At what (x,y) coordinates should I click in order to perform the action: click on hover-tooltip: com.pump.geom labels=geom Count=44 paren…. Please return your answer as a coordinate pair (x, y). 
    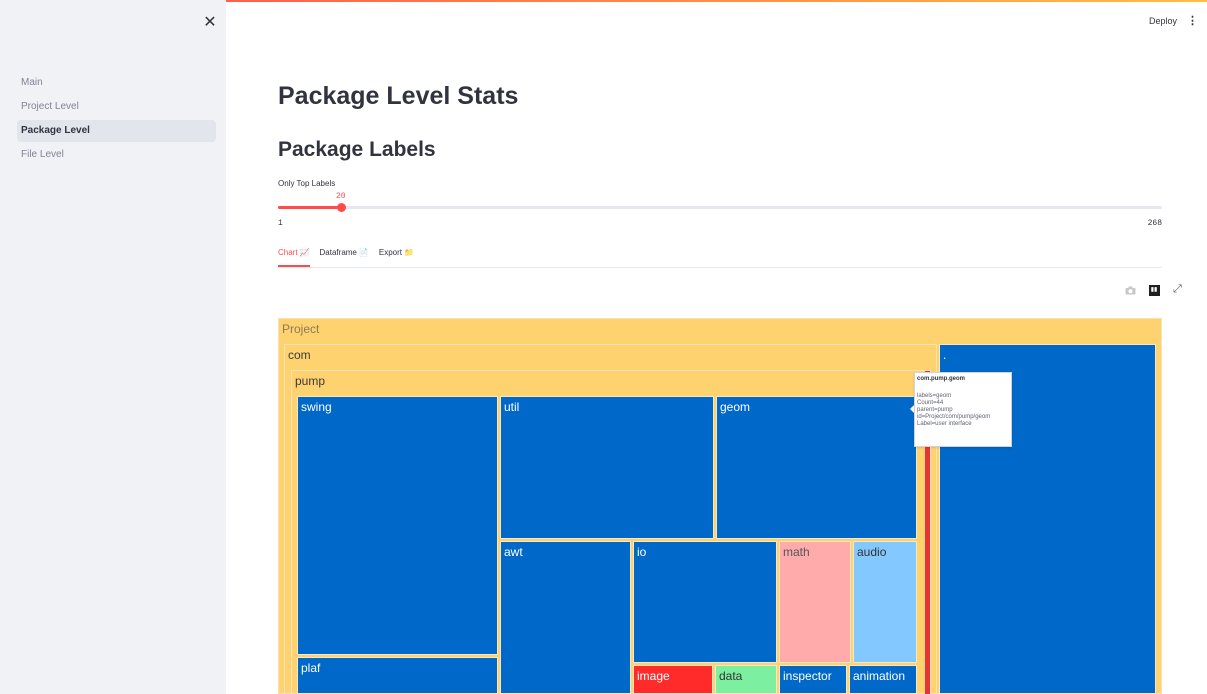
    Looking at the image, I should click on (963, 409).